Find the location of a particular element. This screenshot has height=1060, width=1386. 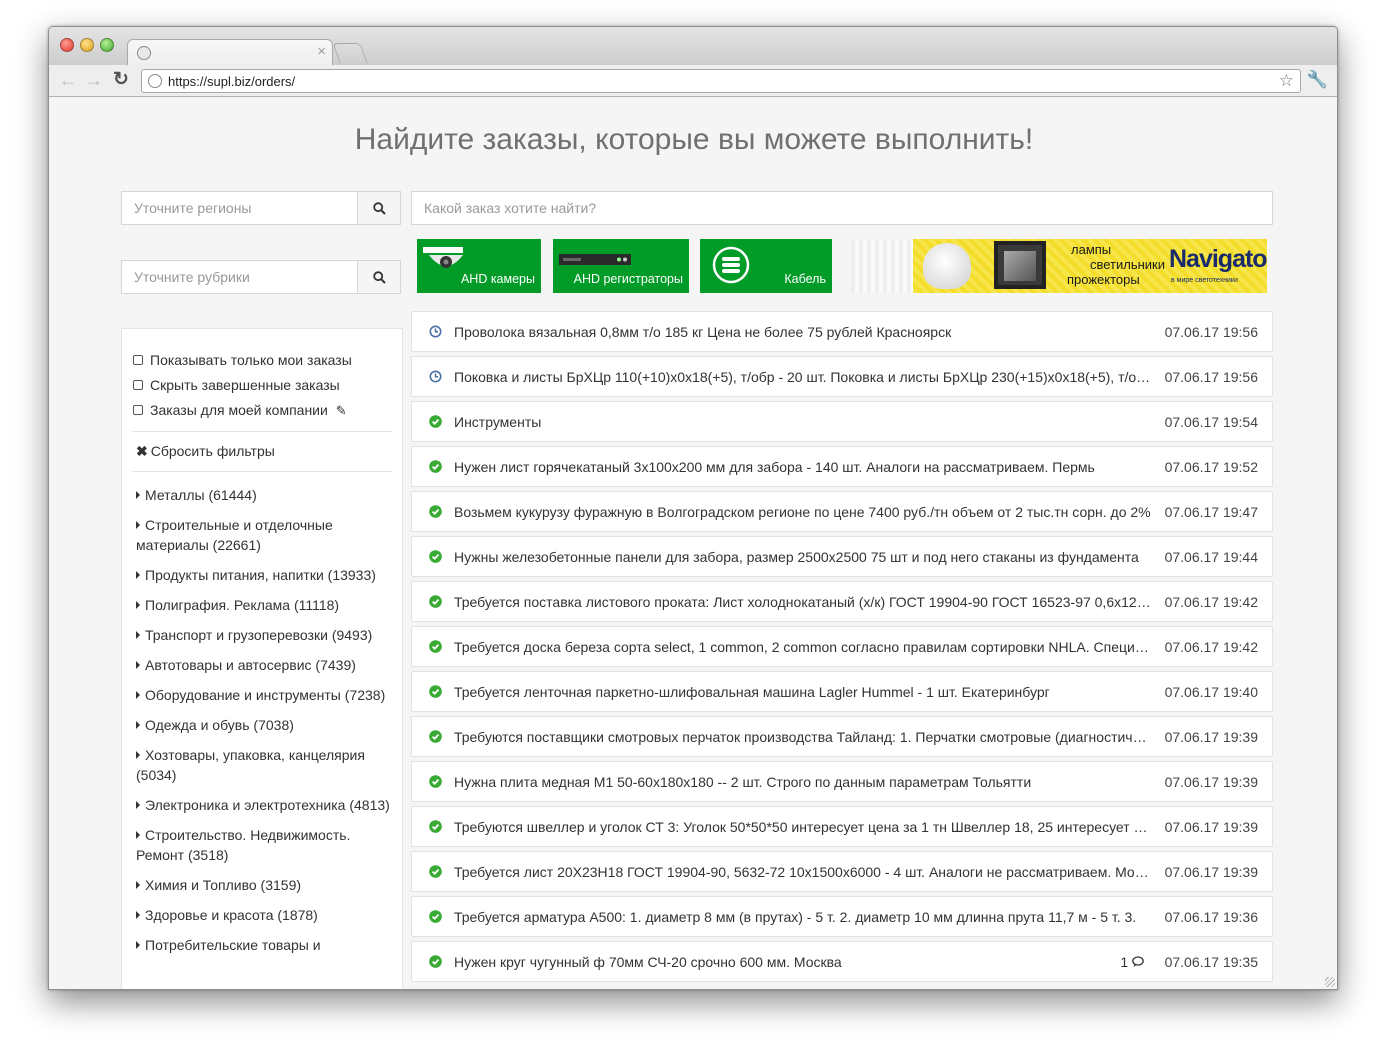

region-search-button is located at coordinates (379, 208).